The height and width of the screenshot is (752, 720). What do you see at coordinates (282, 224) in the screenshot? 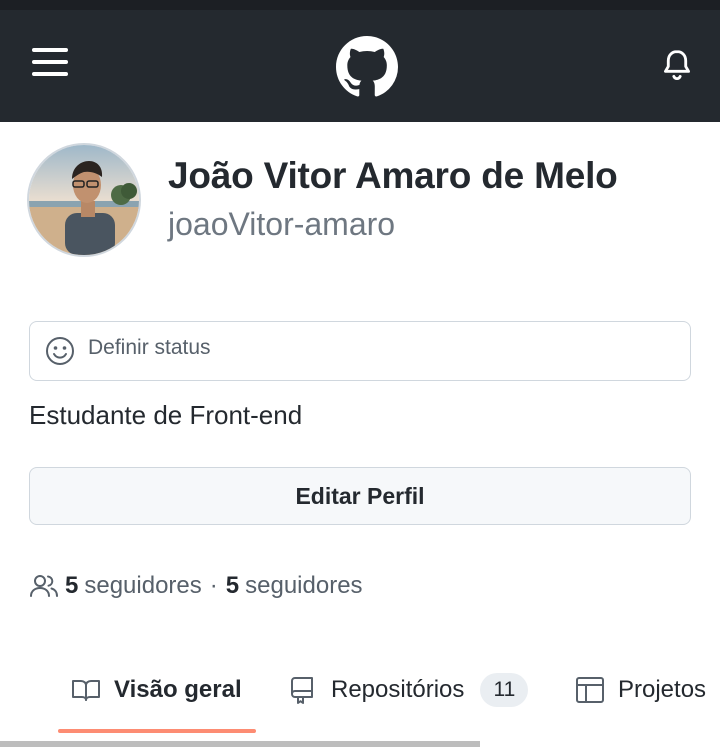
I see `profile-login: joaoVitor-amaro` at bounding box center [282, 224].